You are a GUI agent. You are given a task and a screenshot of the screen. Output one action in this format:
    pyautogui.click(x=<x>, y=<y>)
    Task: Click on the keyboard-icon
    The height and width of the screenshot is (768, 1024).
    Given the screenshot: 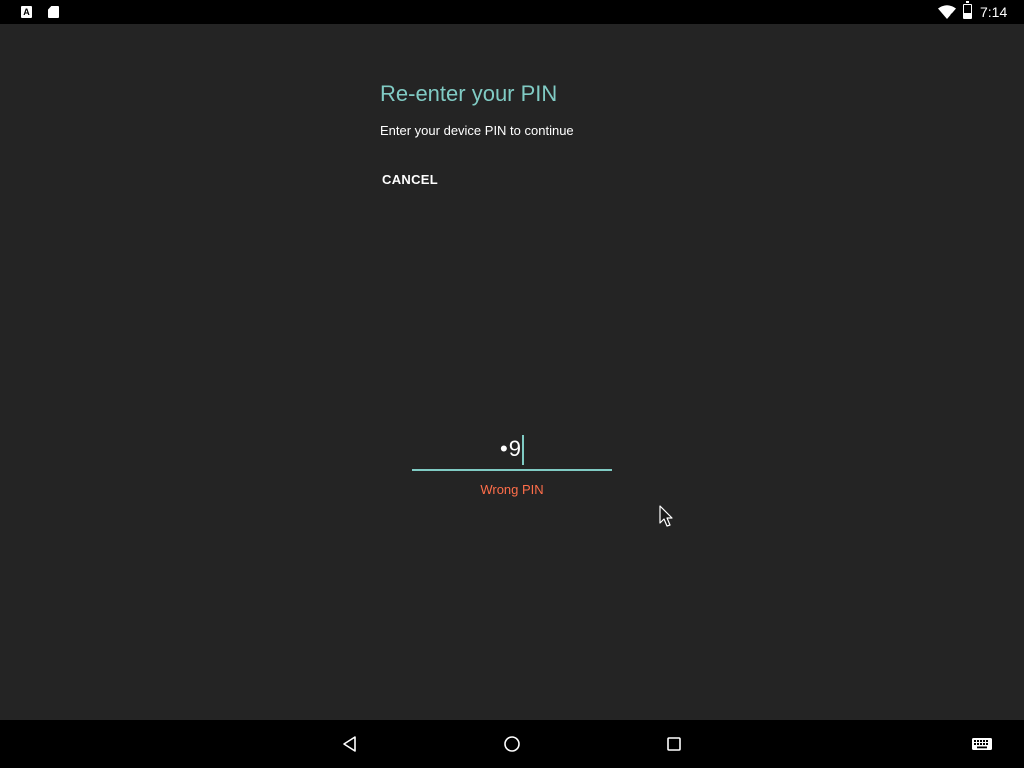 What is the action you would take?
    pyautogui.click(x=982, y=744)
    